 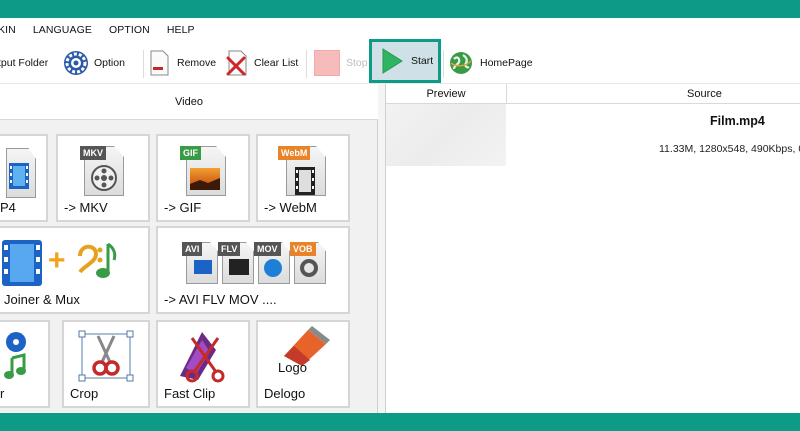 What do you see at coordinates (97, 260) in the screenshot?
I see `music-notes-icon` at bounding box center [97, 260].